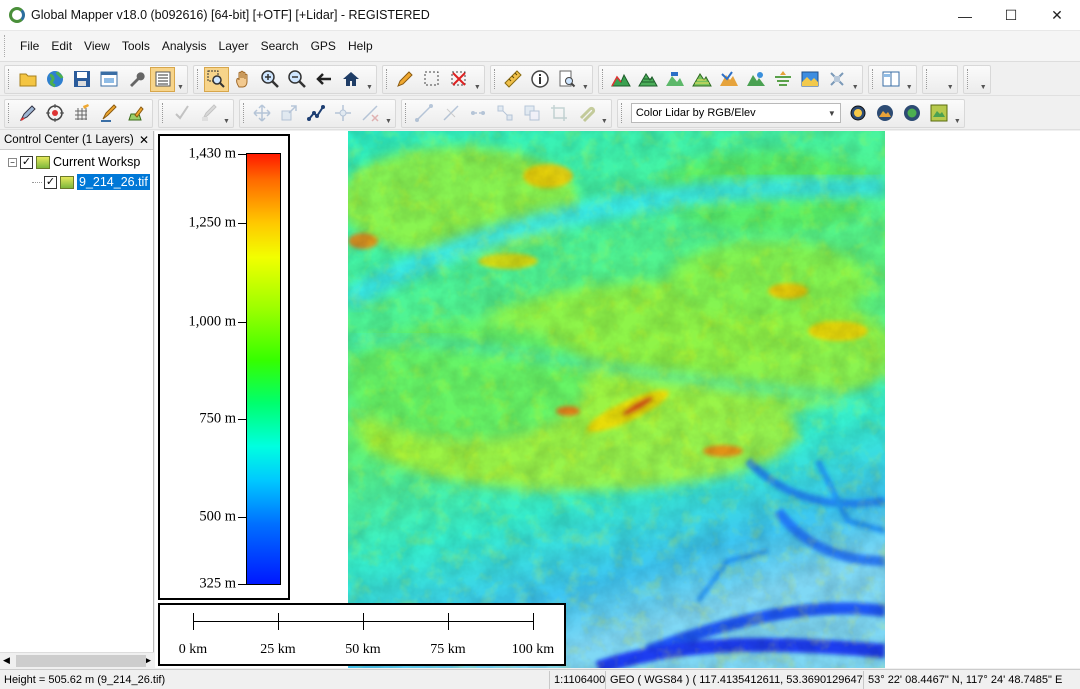  What do you see at coordinates (27, 113) in the screenshot?
I see `gps-pencil-button` at bounding box center [27, 113].